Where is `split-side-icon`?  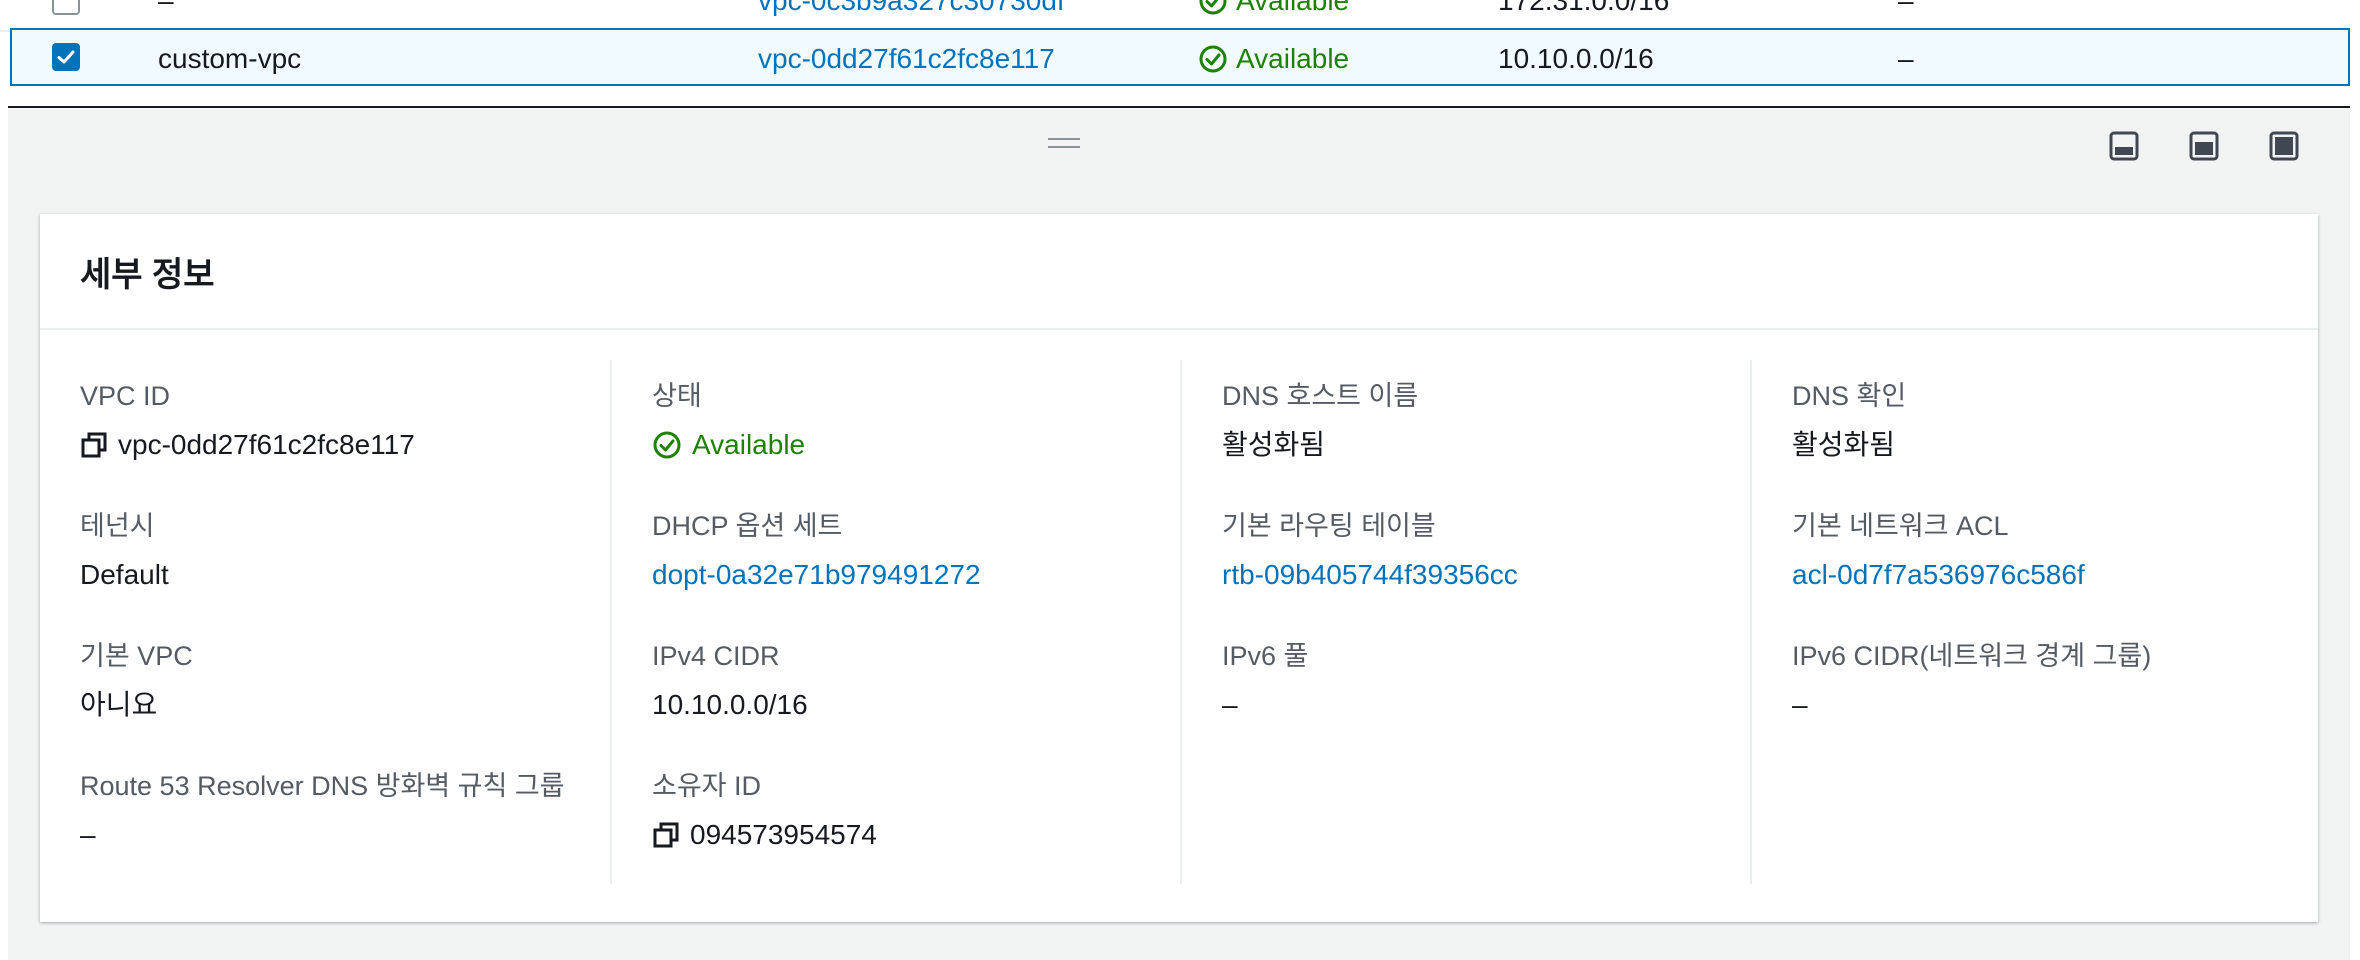 split-side-icon is located at coordinates (2204, 146).